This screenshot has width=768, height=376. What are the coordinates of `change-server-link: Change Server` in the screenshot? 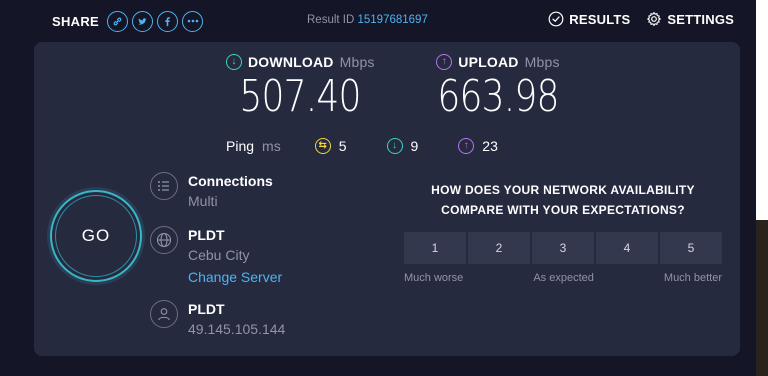 It's located at (235, 277).